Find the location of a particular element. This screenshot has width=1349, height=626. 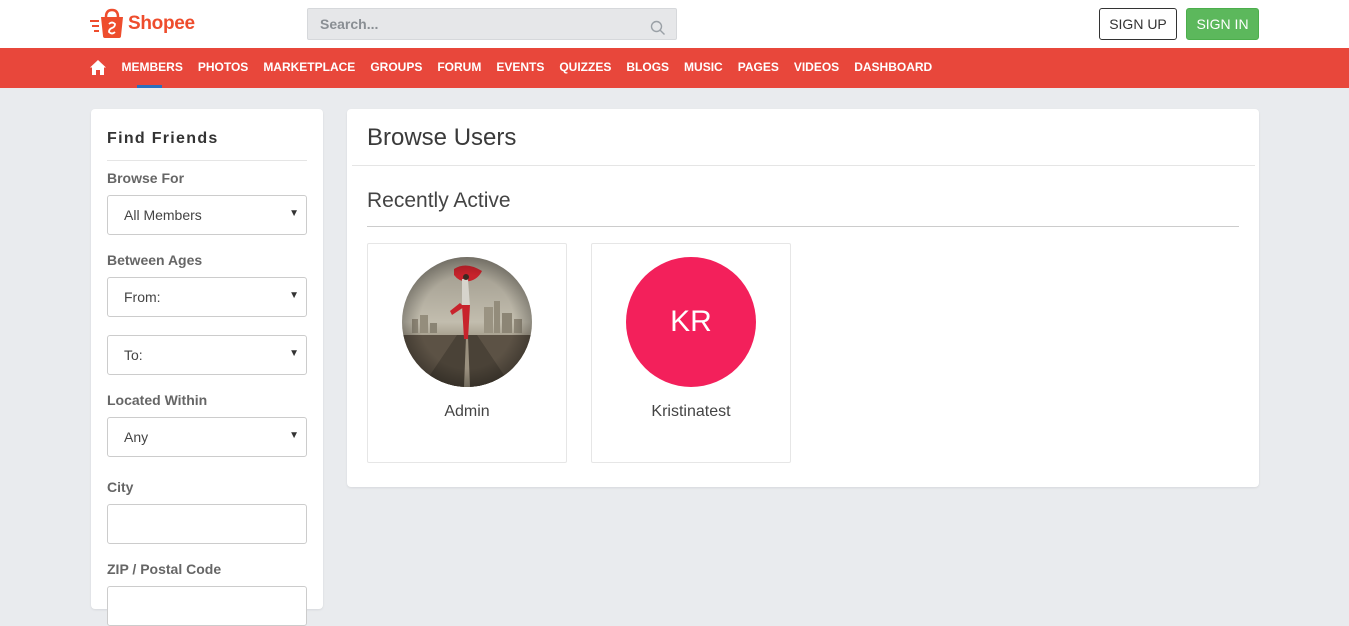

zip-input is located at coordinates (207, 606).